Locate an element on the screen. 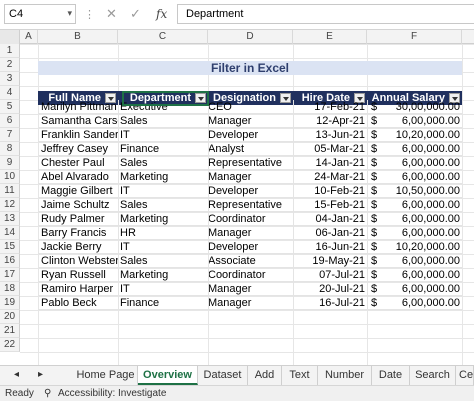 The width and height of the screenshot is (474, 401). cell-name: Marilyn Pittman is located at coordinates (79, 107).